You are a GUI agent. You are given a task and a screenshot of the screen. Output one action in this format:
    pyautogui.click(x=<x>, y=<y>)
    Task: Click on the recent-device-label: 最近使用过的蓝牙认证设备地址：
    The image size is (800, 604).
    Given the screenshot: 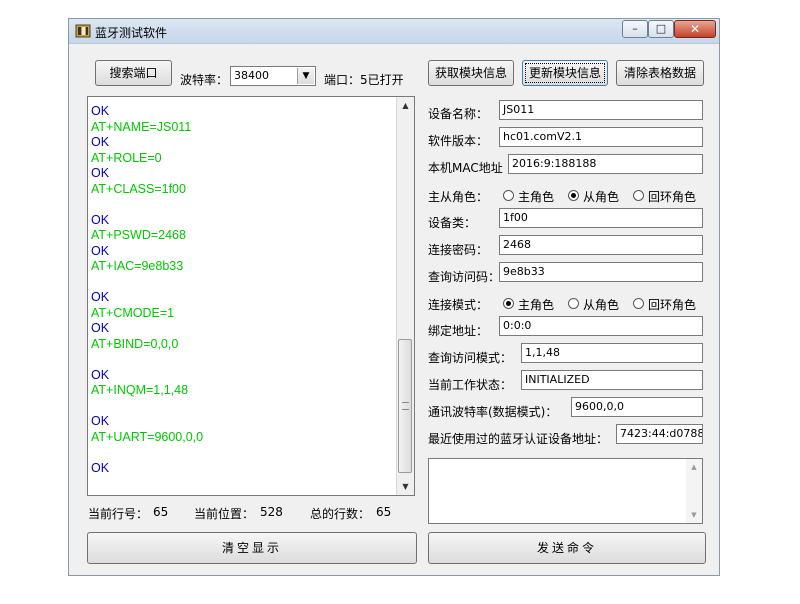 What is the action you would take?
    pyautogui.click(x=518, y=439)
    